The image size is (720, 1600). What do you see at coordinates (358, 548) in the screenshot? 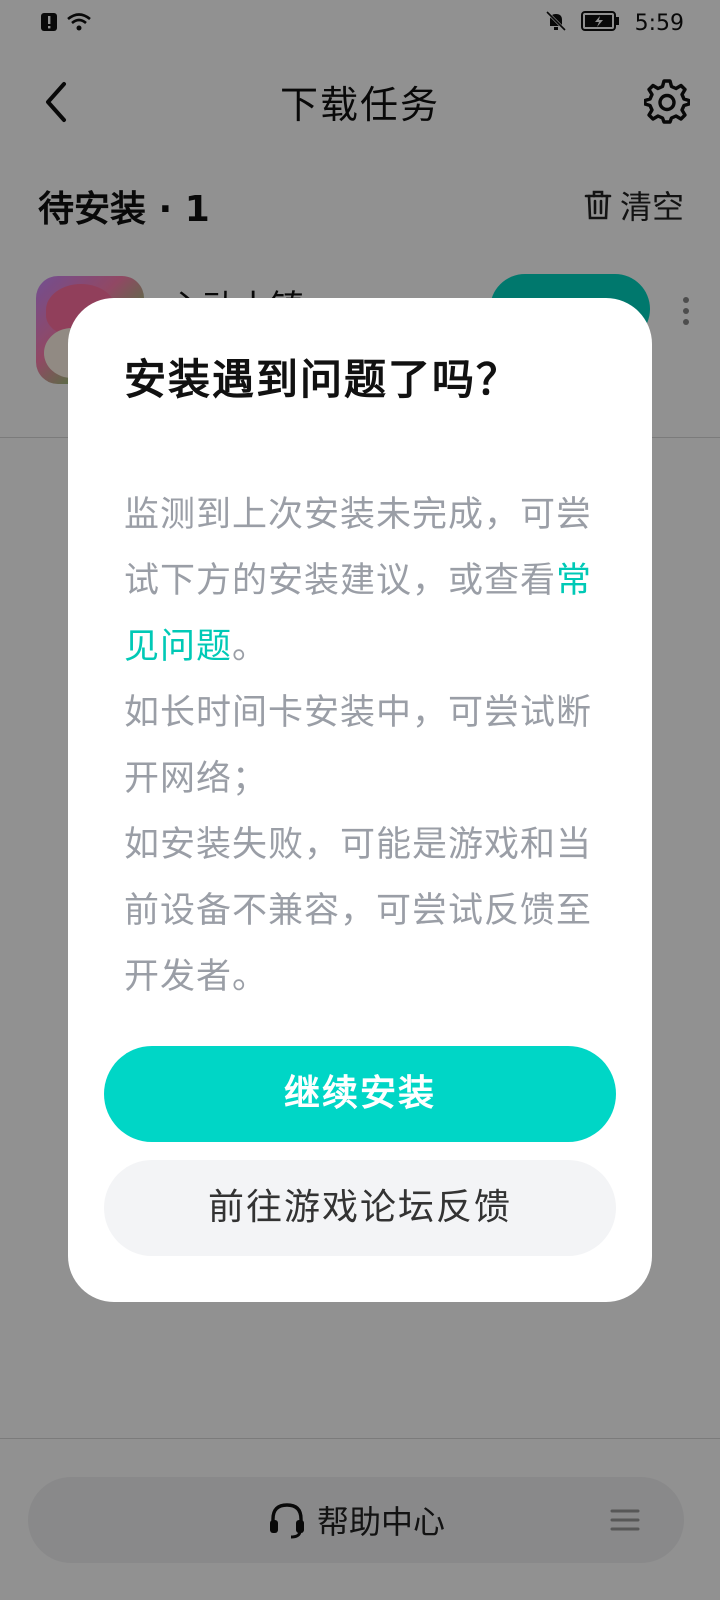
I see `dialog-body-text: 监测到上次安装未完成，可尝试下方的安装建议，或查看` at bounding box center [358, 548].